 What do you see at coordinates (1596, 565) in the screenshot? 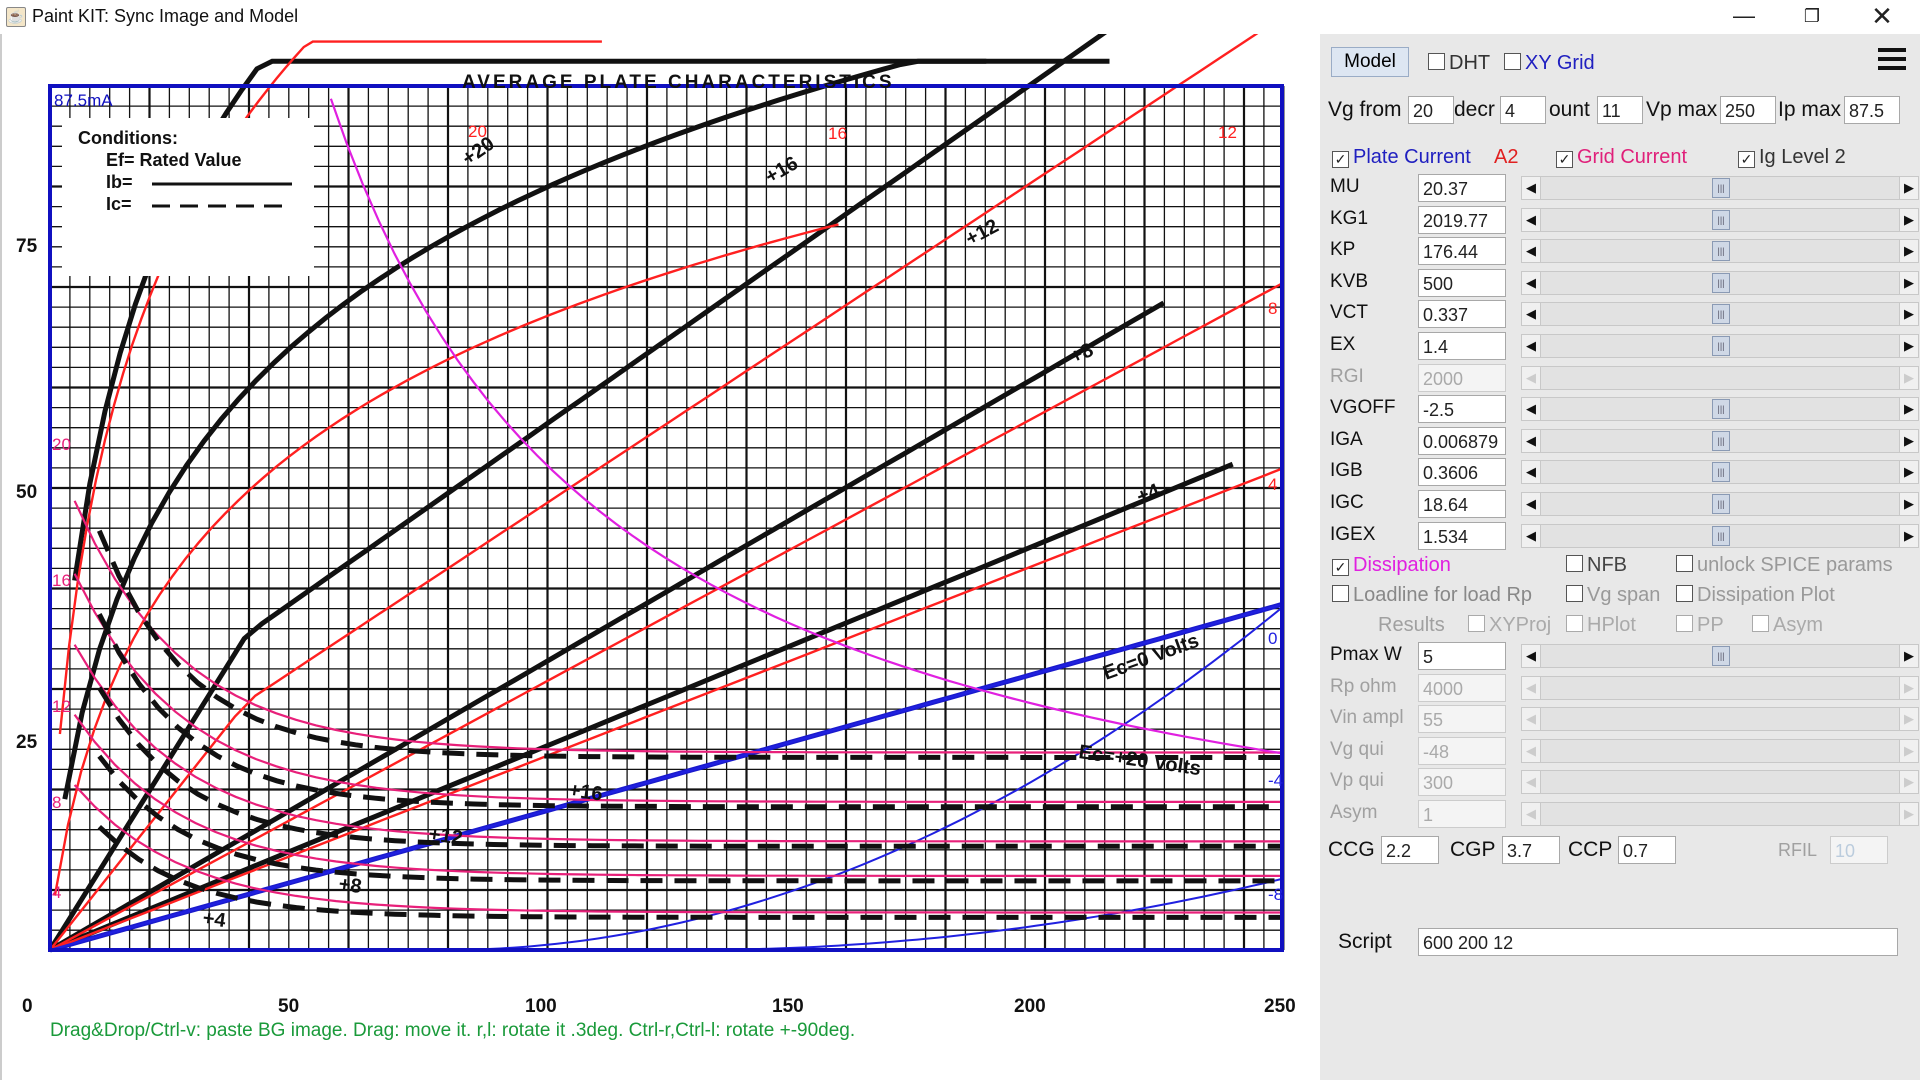
I see `nfb-checkbox: NFB` at bounding box center [1596, 565].